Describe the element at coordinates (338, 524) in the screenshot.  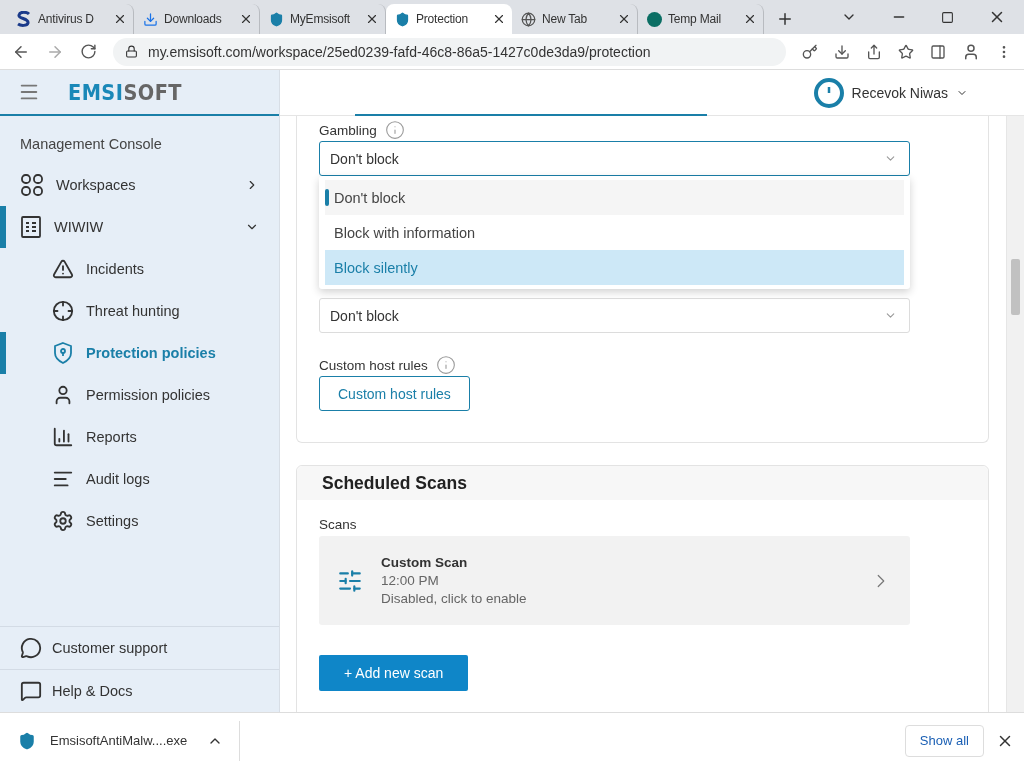
I see `field-label: Scans` at that location.